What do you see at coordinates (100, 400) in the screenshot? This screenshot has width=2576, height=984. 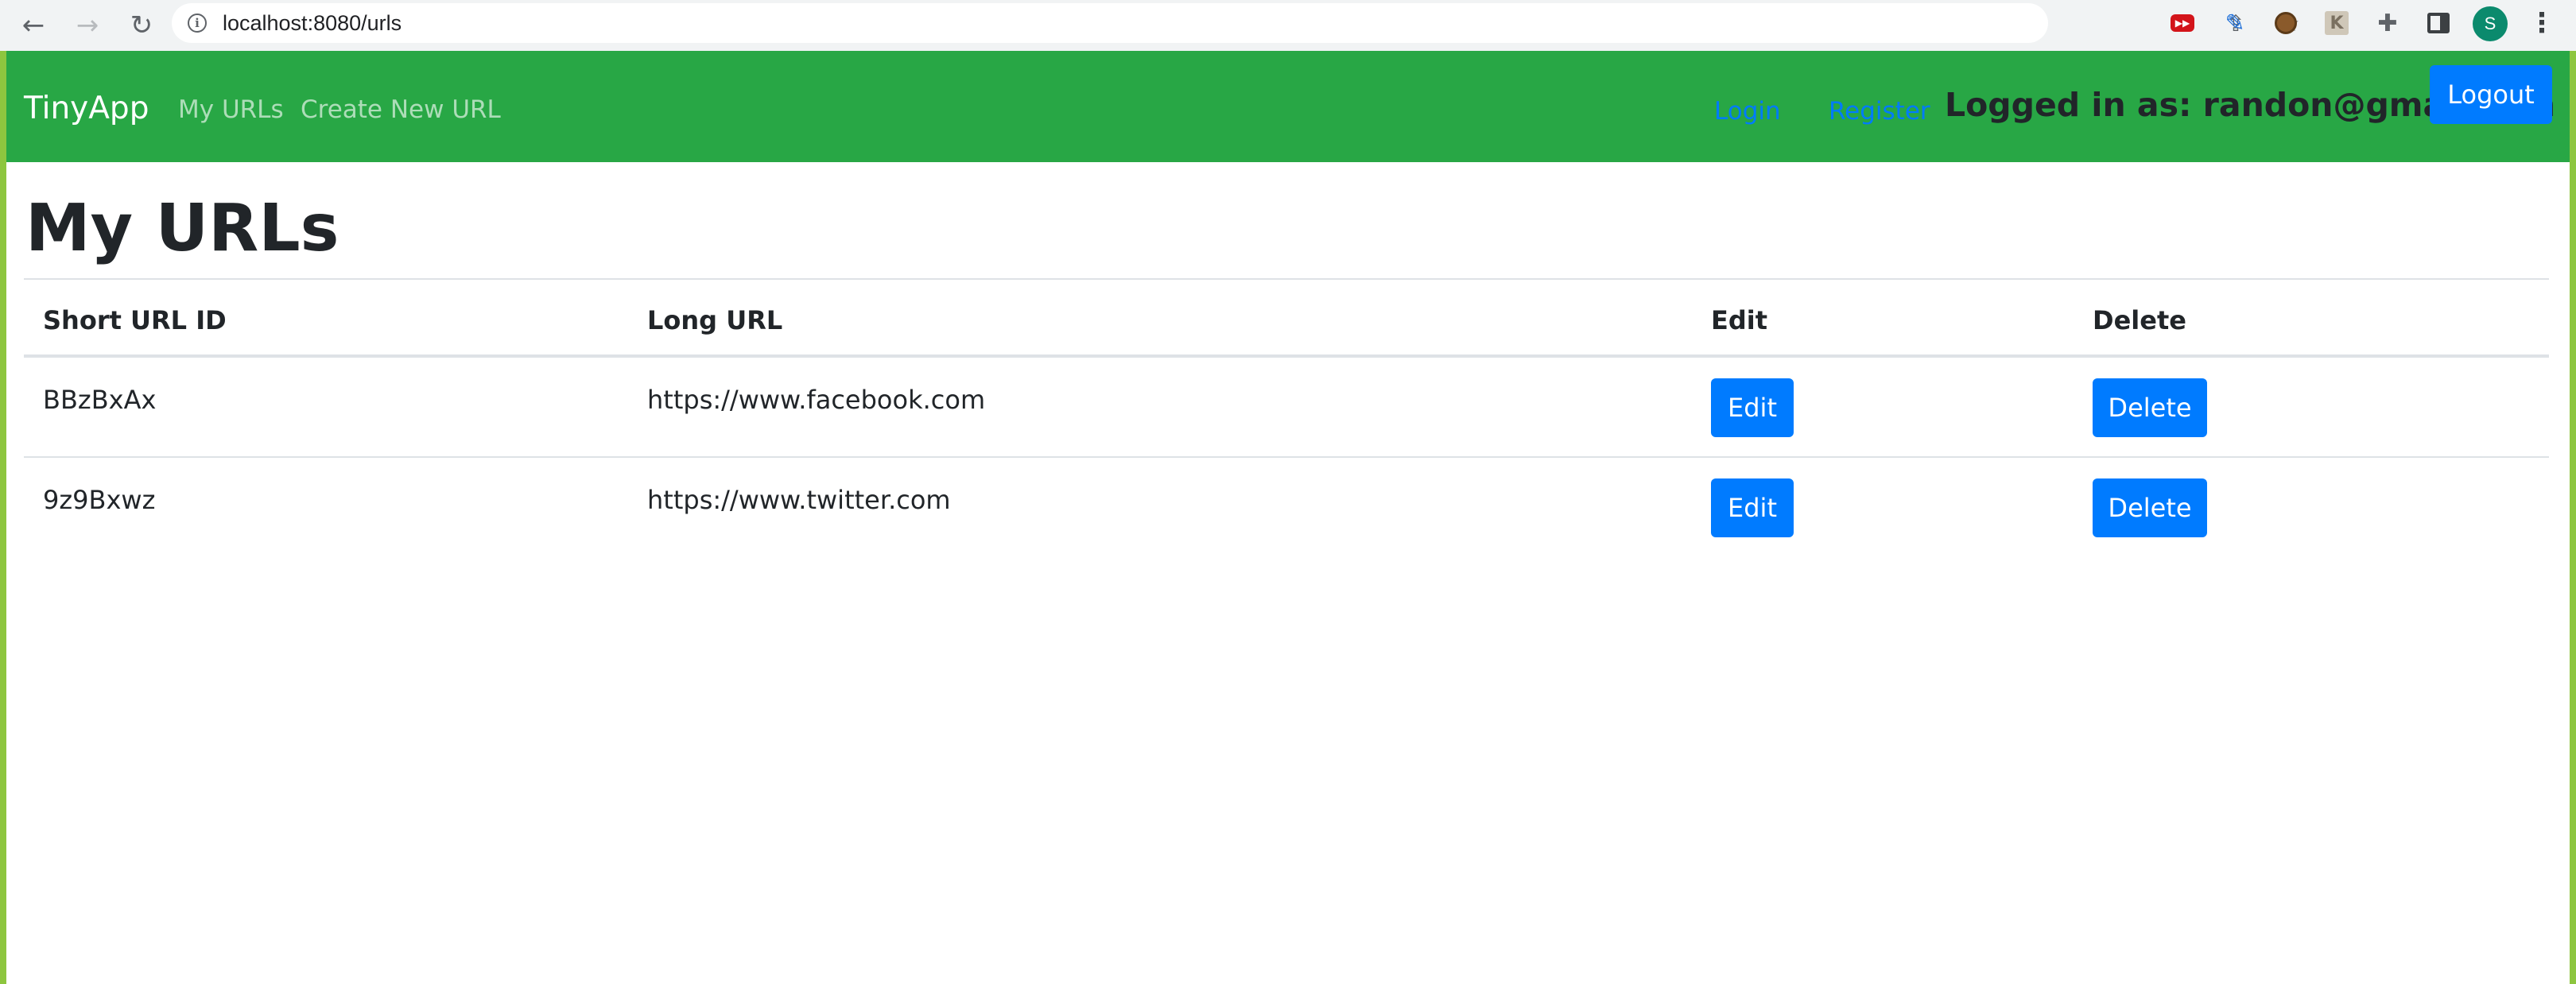 I see `short-url-id: BBzBxAx` at bounding box center [100, 400].